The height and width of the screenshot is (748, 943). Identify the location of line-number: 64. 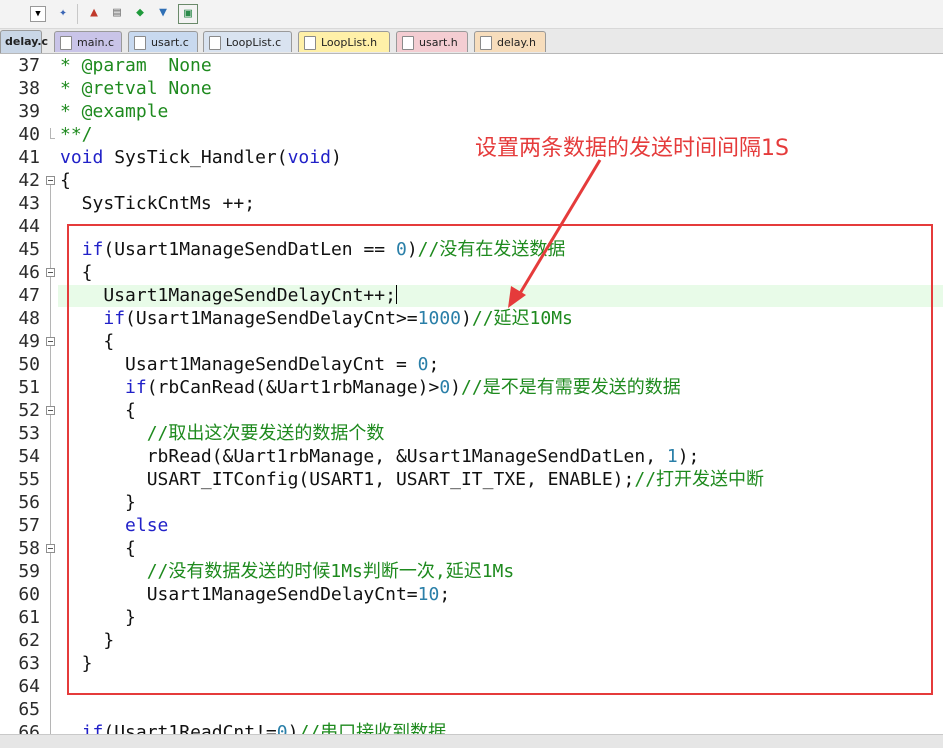
(29, 686).